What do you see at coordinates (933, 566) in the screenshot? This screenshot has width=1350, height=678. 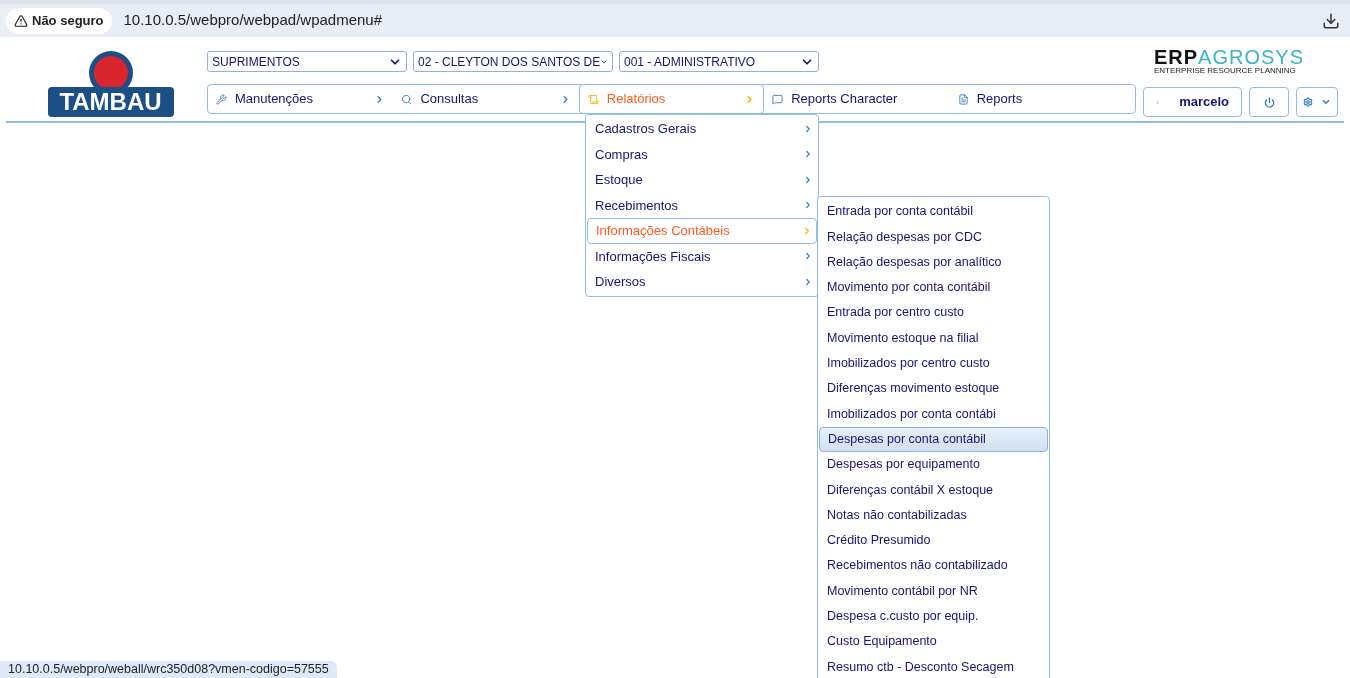 I see `submenu-item: Recebimentos não contabilizado` at bounding box center [933, 566].